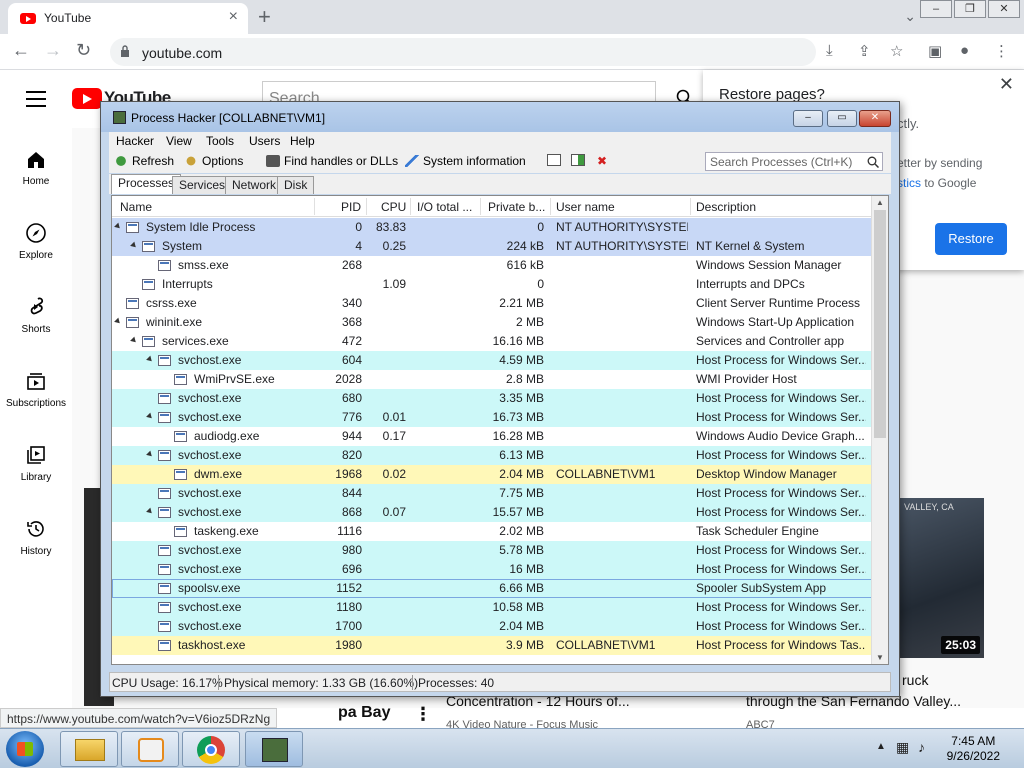 The image size is (1024, 769). Describe the element at coordinates (233, 17) in the screenshot. I see `tab-close-icon: ×` at that location.